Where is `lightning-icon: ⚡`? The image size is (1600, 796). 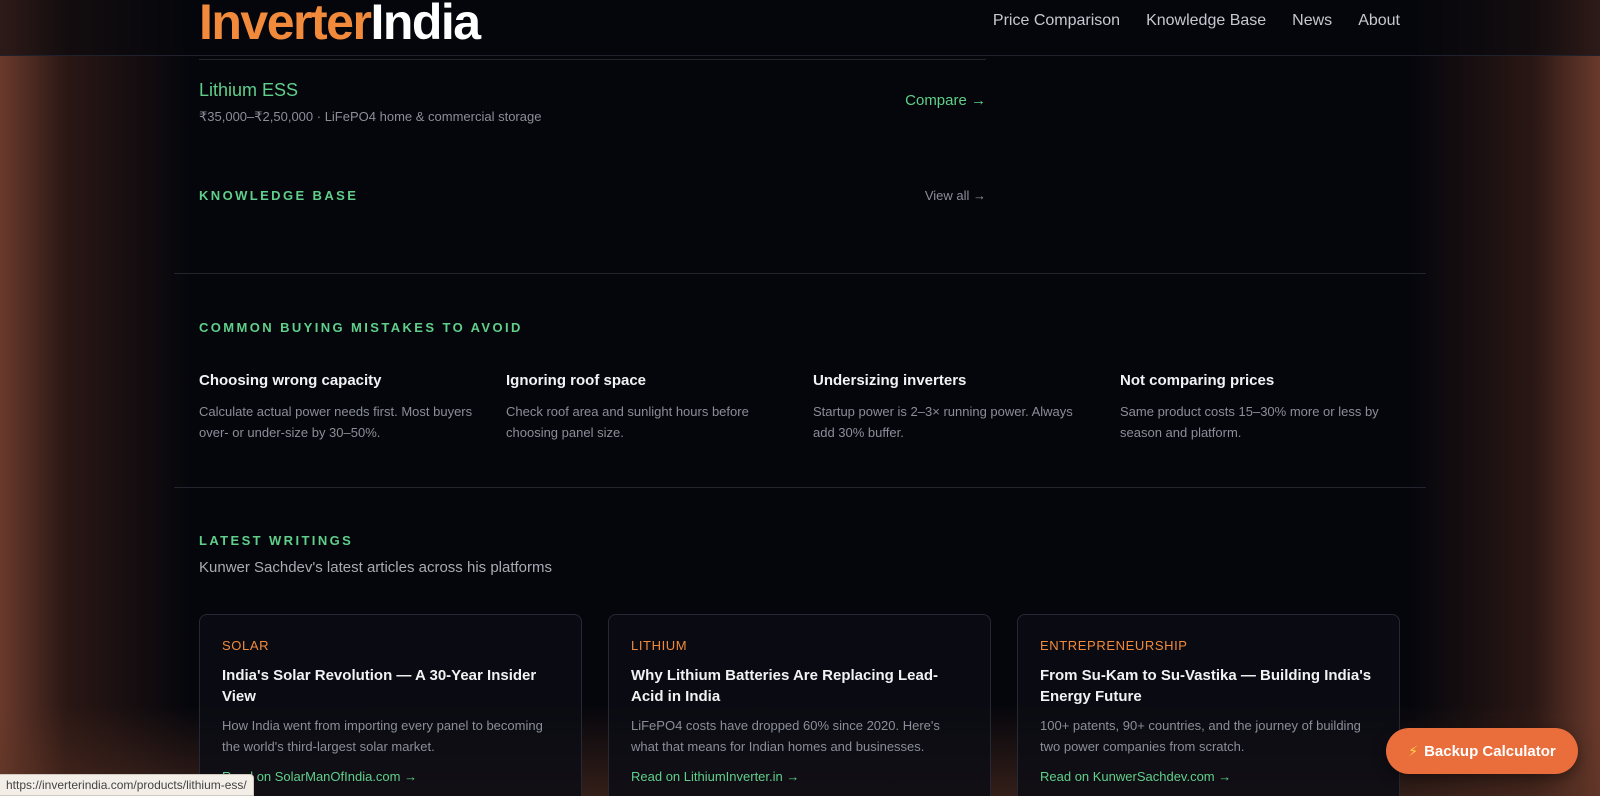
lightning-icon: ⚡ is located at coordinates (1413, 750).